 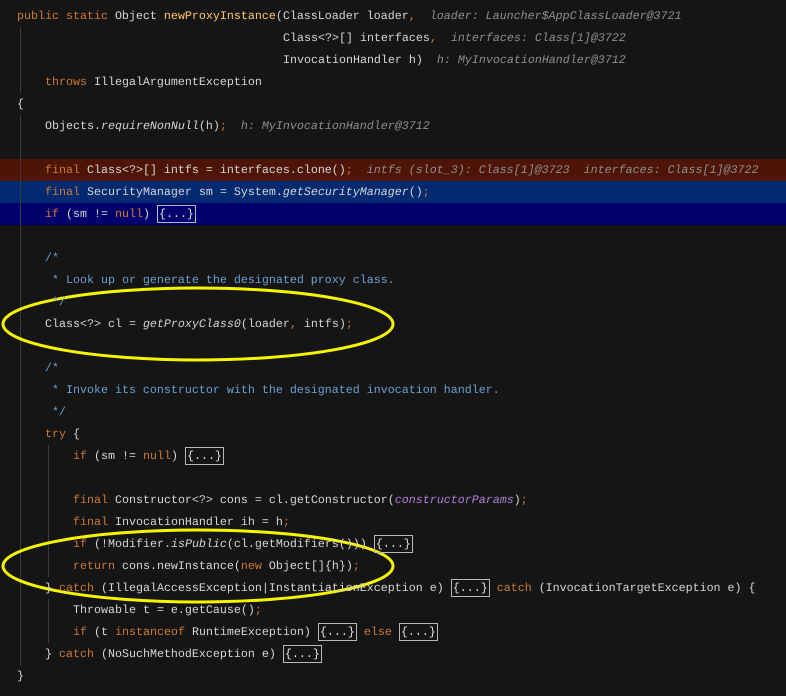 I want to click on code-text: Objects., so click(x=73, y=126).